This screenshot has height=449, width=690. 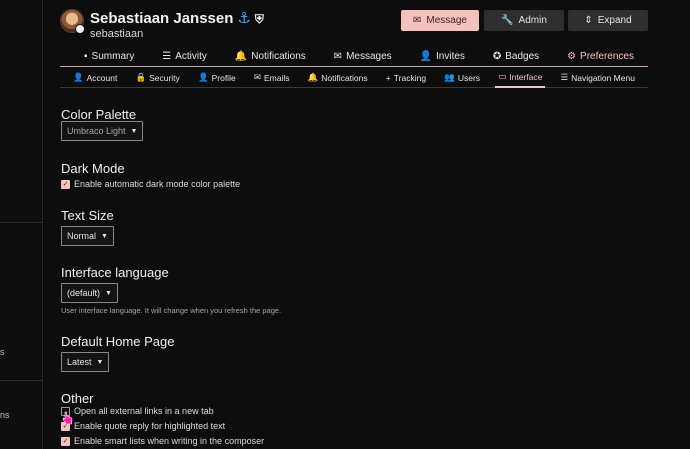 I want to click on user-name: Sebastiaan Janssen, so click(x=162, y=18).